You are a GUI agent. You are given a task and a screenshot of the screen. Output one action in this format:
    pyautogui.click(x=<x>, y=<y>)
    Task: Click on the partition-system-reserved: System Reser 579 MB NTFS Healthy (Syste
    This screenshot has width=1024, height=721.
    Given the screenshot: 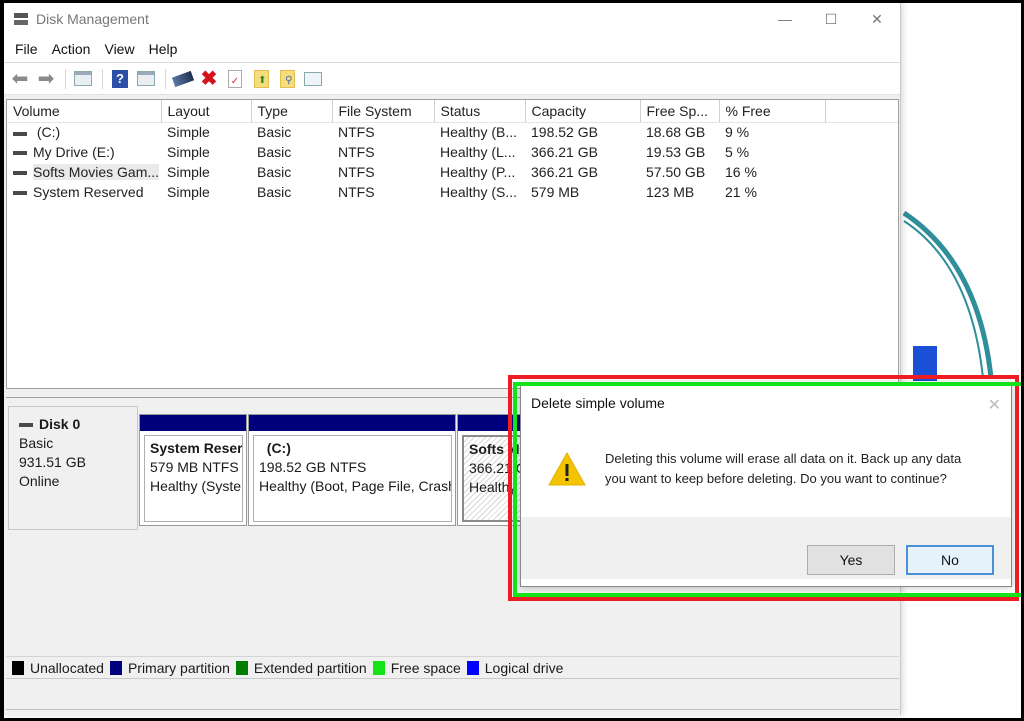 What is the action you would take?
    pyautogui.click(x=193, y=470)
    